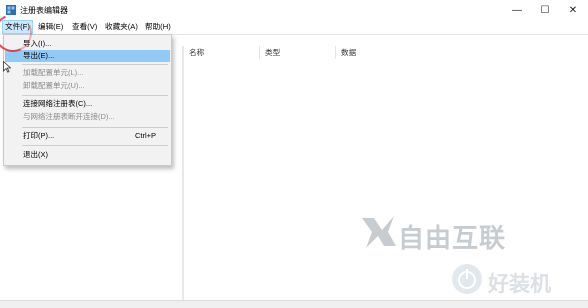 Image resolution: width=588 pixels, height=308 pixels. I want to click on watermark-logo: 自由互联, so click(453, 234).